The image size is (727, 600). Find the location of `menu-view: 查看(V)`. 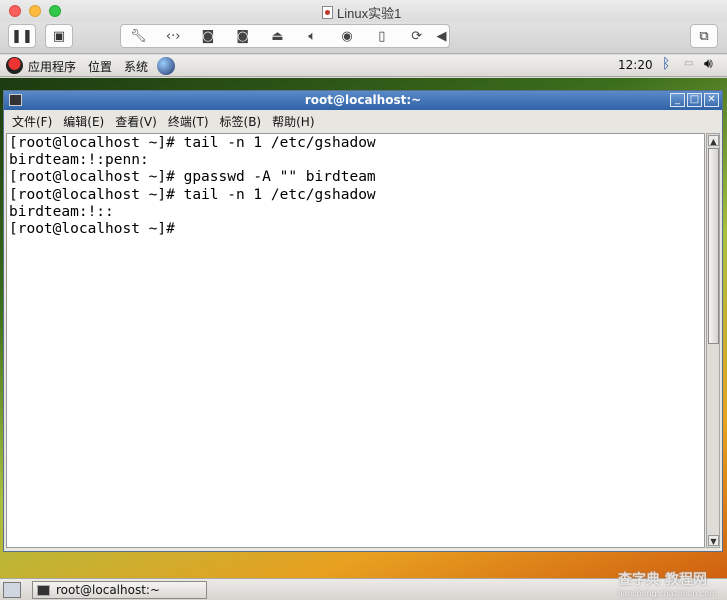

menu-view: 查看(V) is located at coordinates (136, 121).